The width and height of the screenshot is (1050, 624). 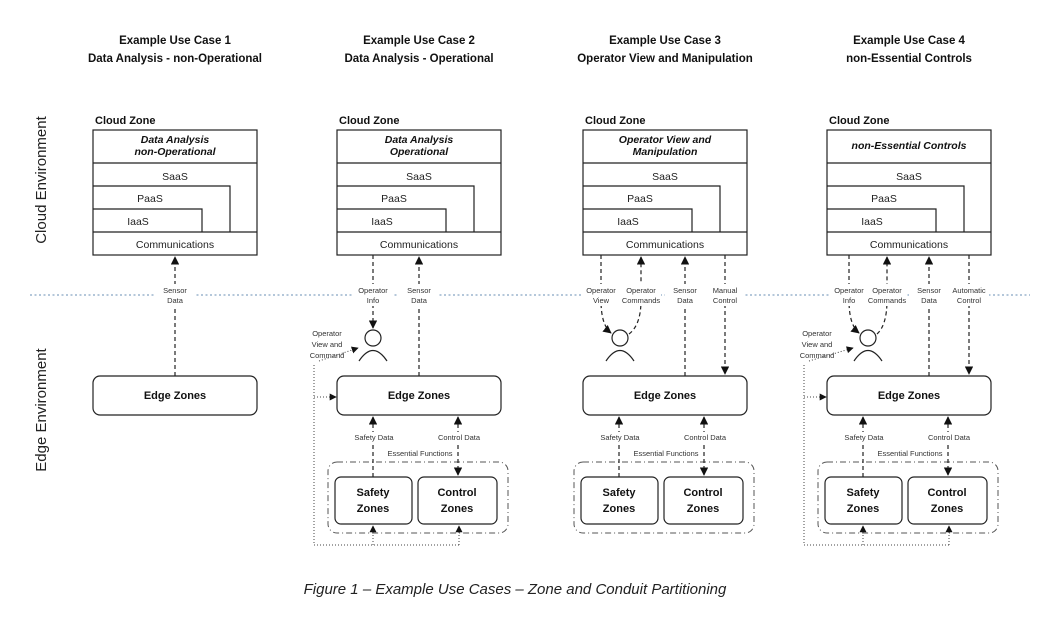 I want to click on edge-zone-label: Edge Zones, so click(x=909, y=396).